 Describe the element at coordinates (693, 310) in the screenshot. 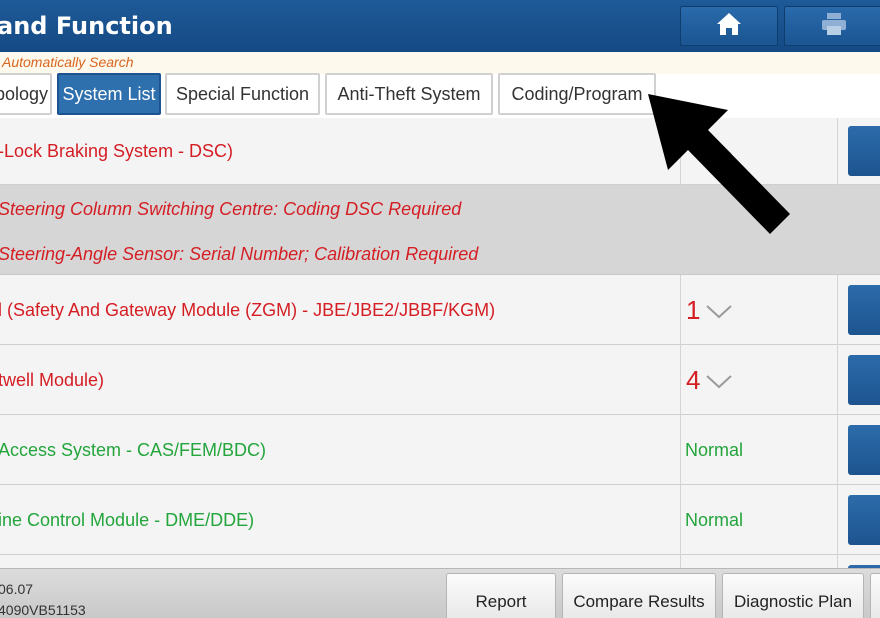

I see `fault-count: 1` at that location.